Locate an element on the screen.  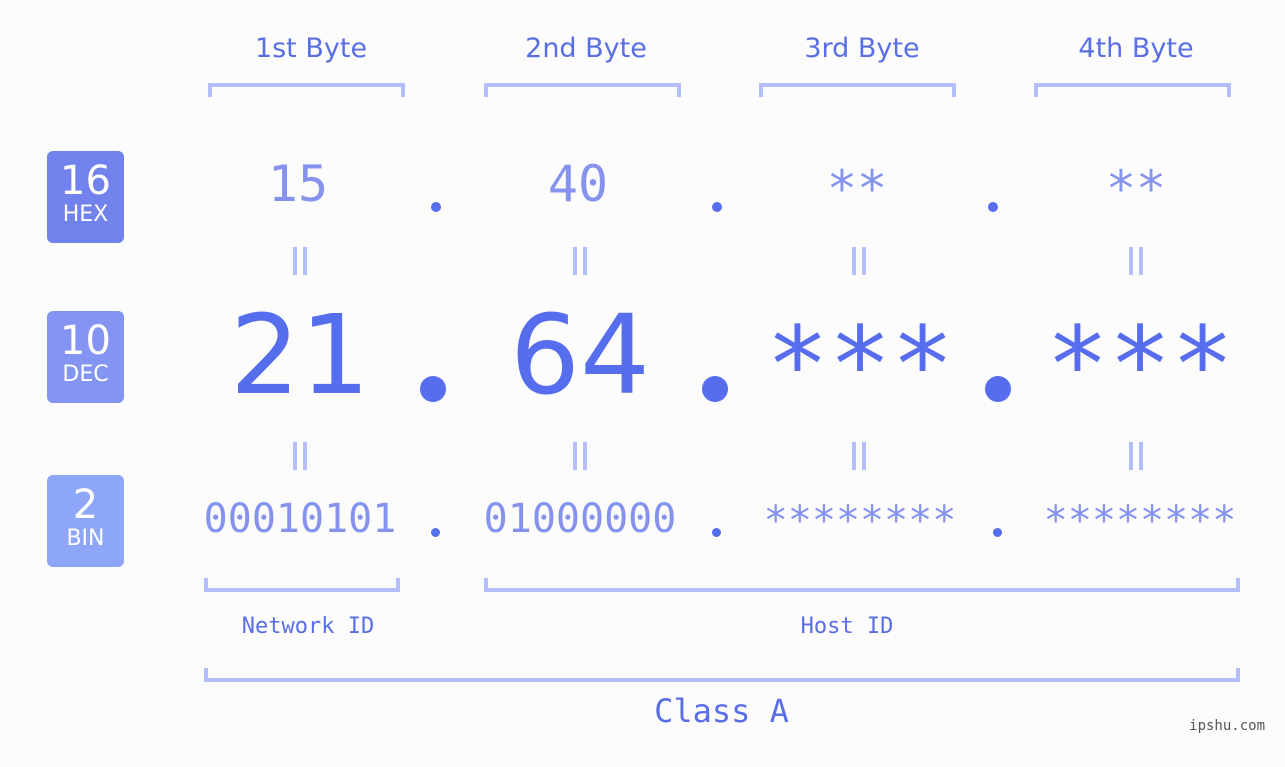
hex-byte-2: 40 is located at coordinates (578, 184).